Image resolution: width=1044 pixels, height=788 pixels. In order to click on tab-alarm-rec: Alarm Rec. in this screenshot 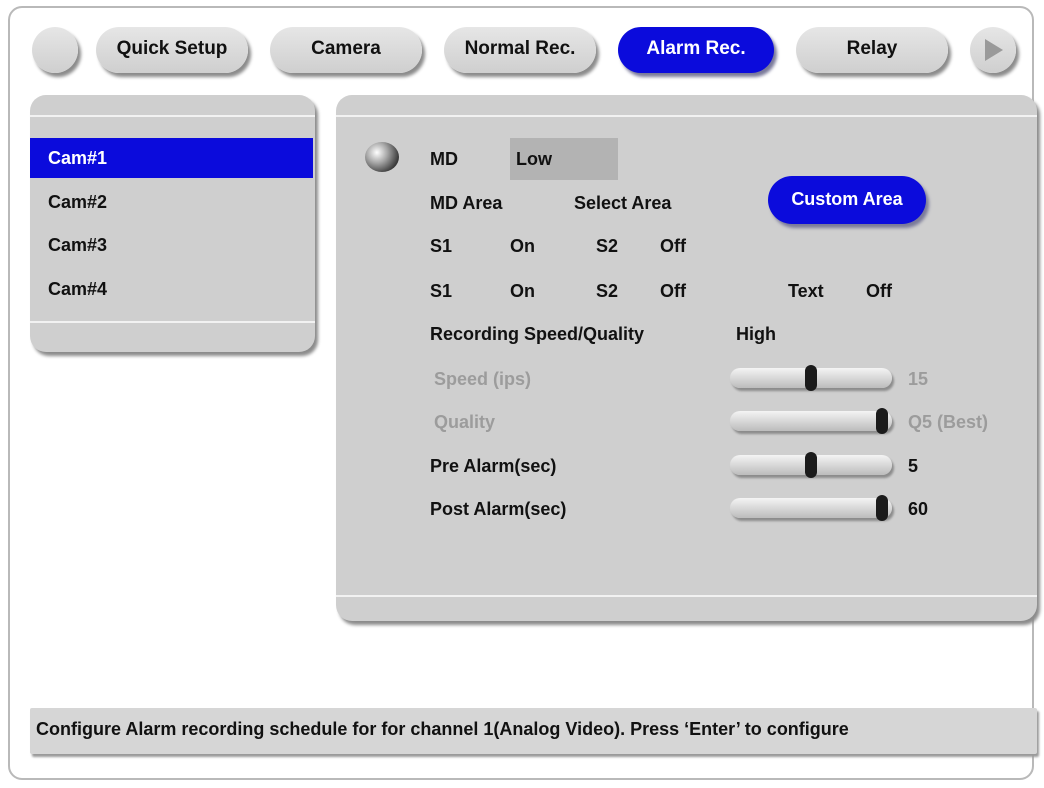, I will do `click(696, 50)`.